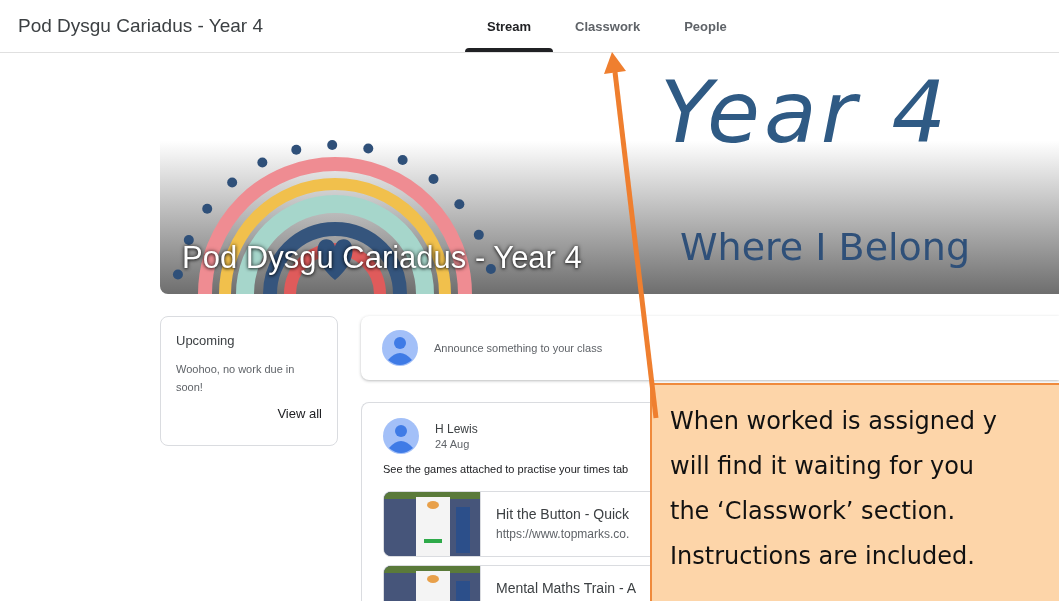 Image resolution: width=1059 pixels, height=601 pixels. Describe the element at coordinates (566, 588) in the screenshot. I see `attachment-title: Mental Maths Train - A` at that location.